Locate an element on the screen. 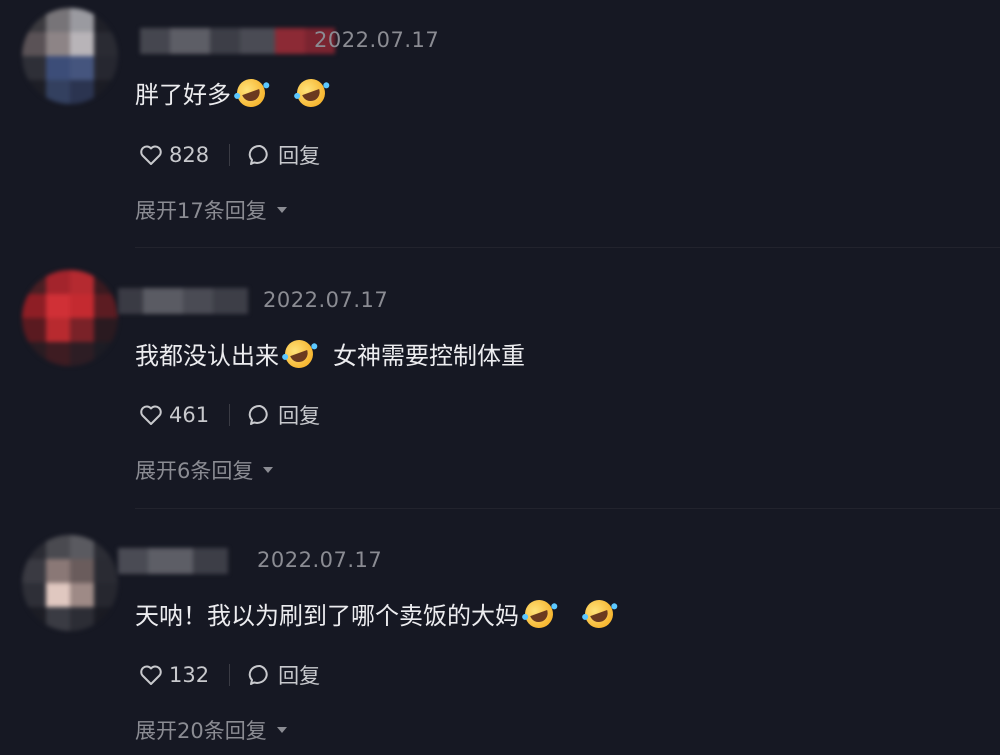 Image resolution: width=1000 pixels, height=755 pixels. comment-text-part: 胖了好多 is located at coordinates (183, 95).